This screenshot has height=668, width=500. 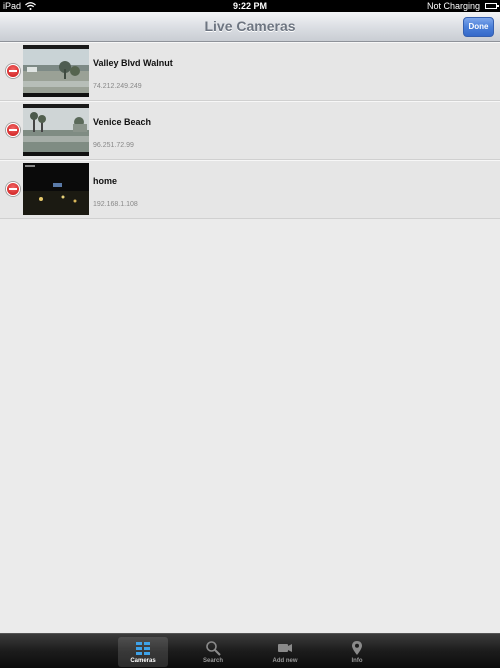 What do you see at coordinates (133, 63) in the screenshot?
I see `camera-name: Valley Blvd Walnut` at bounding box center [133, 63].